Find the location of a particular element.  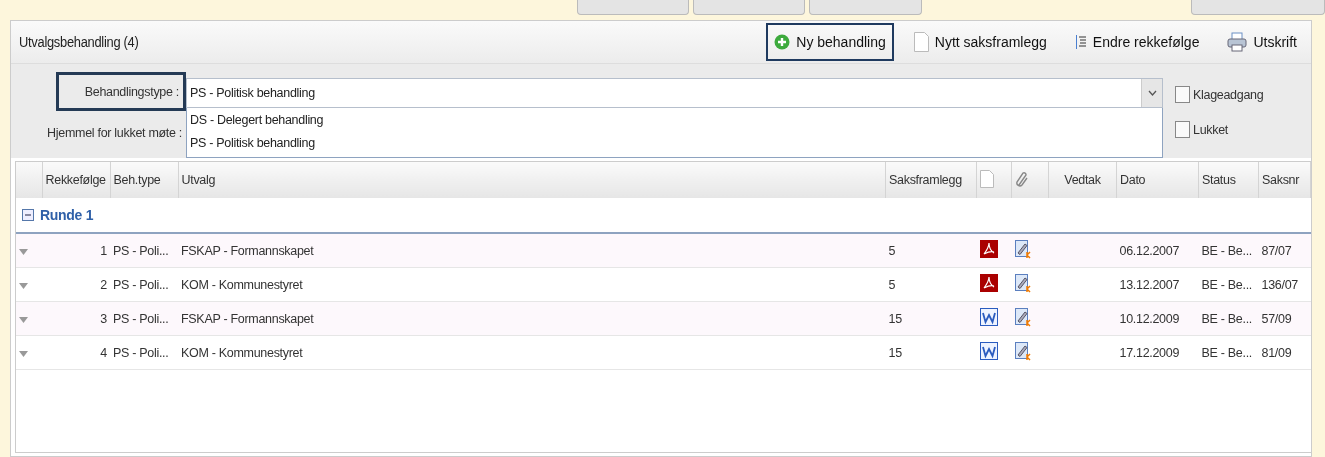

column-header: Vedtak is located at coordinates (1082, 180).